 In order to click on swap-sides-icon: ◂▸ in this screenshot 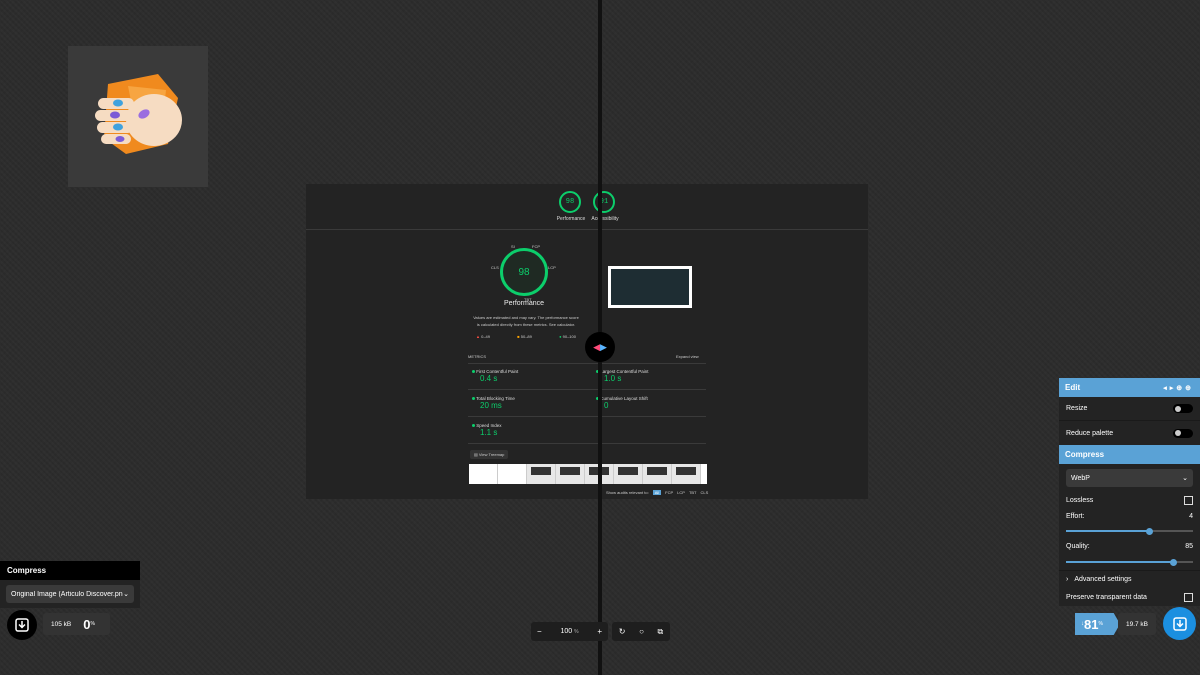, I will do `click(1169, 388)`.